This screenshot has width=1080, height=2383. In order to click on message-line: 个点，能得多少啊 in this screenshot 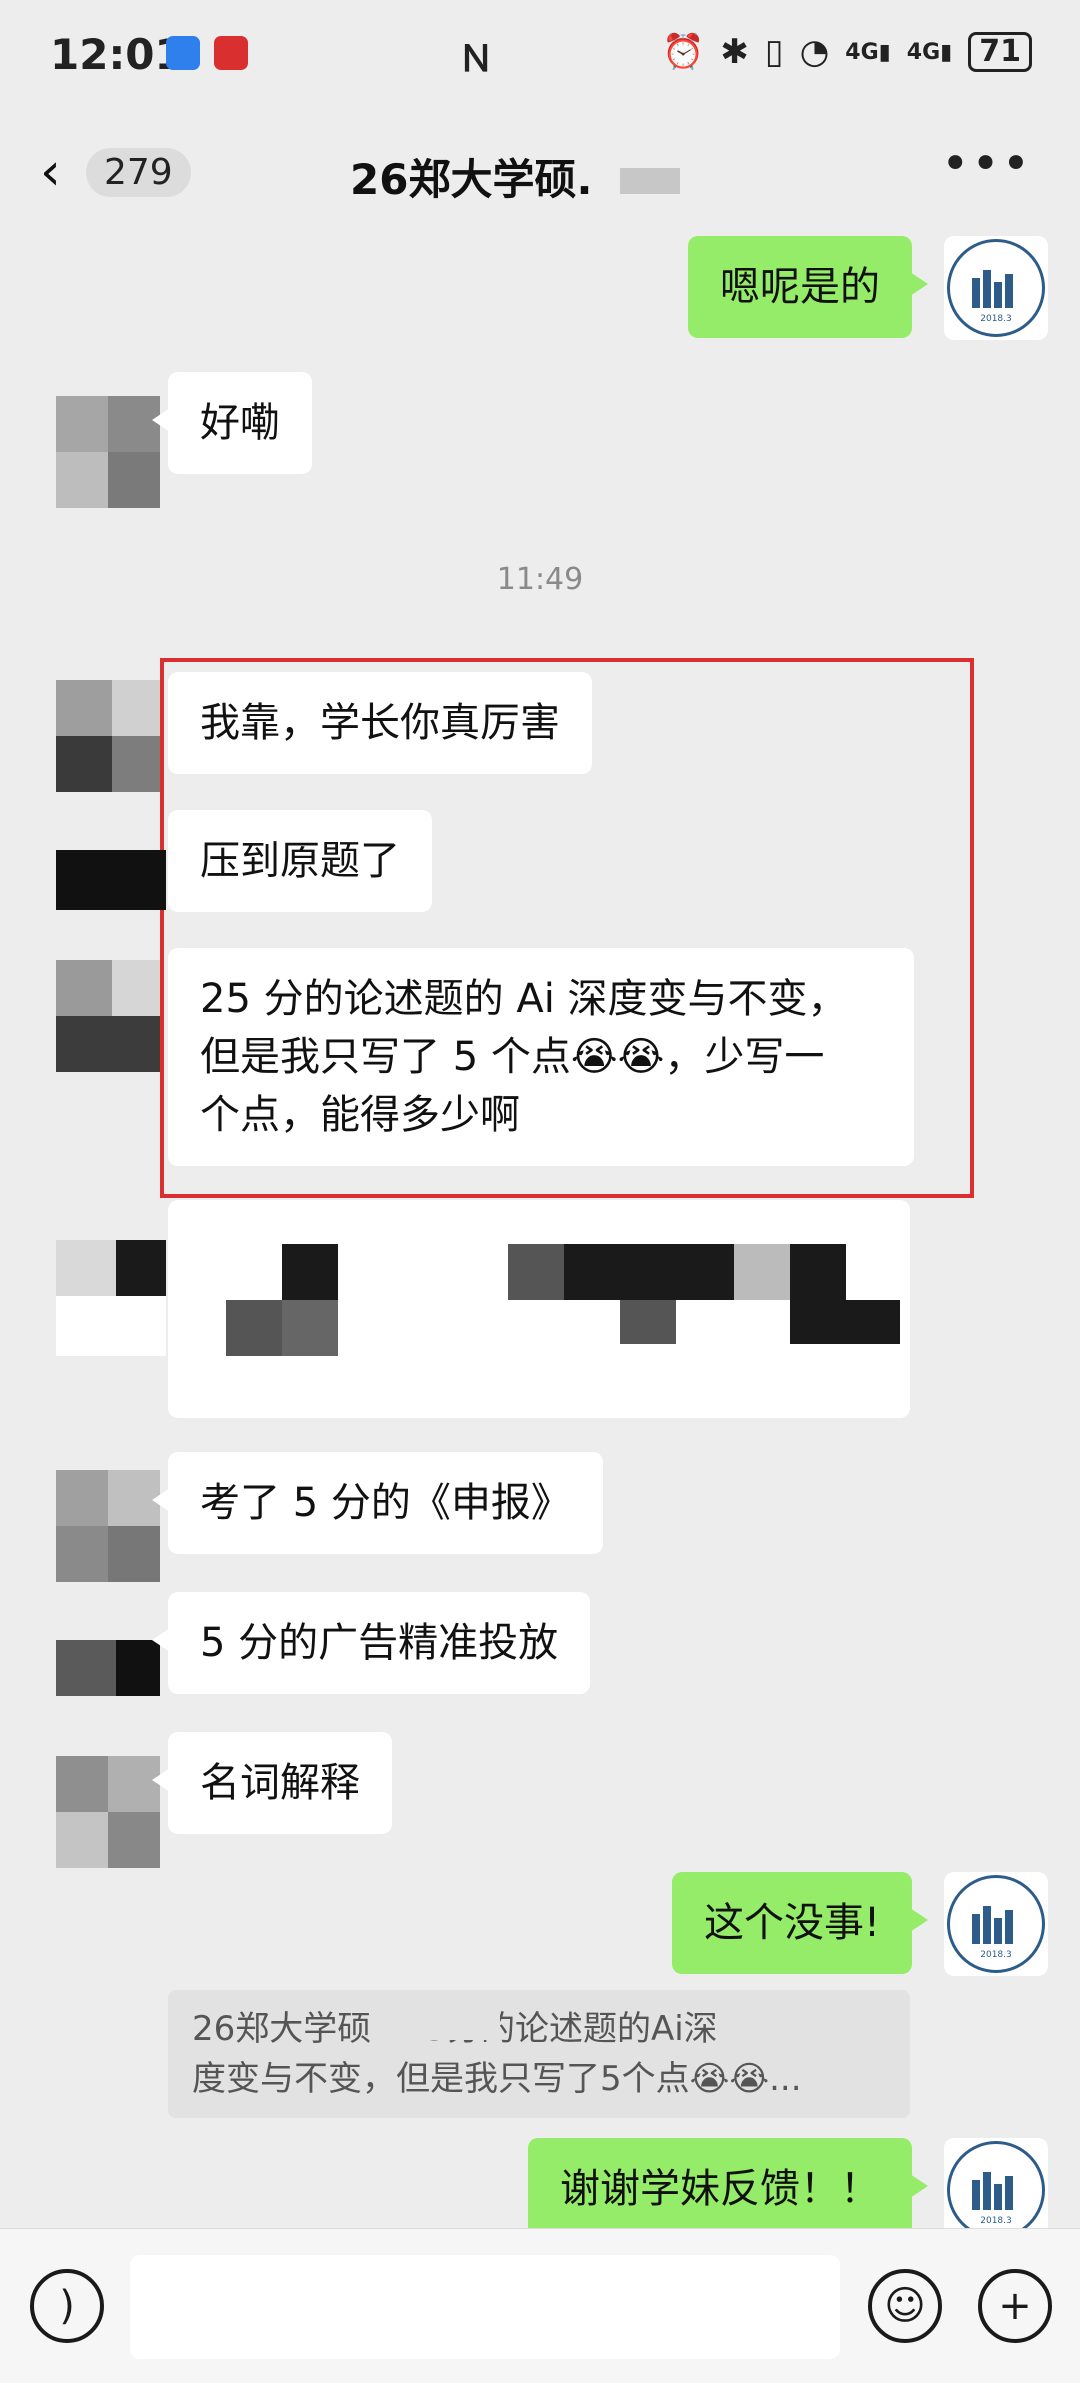, I will do `click(360, 1115)`.